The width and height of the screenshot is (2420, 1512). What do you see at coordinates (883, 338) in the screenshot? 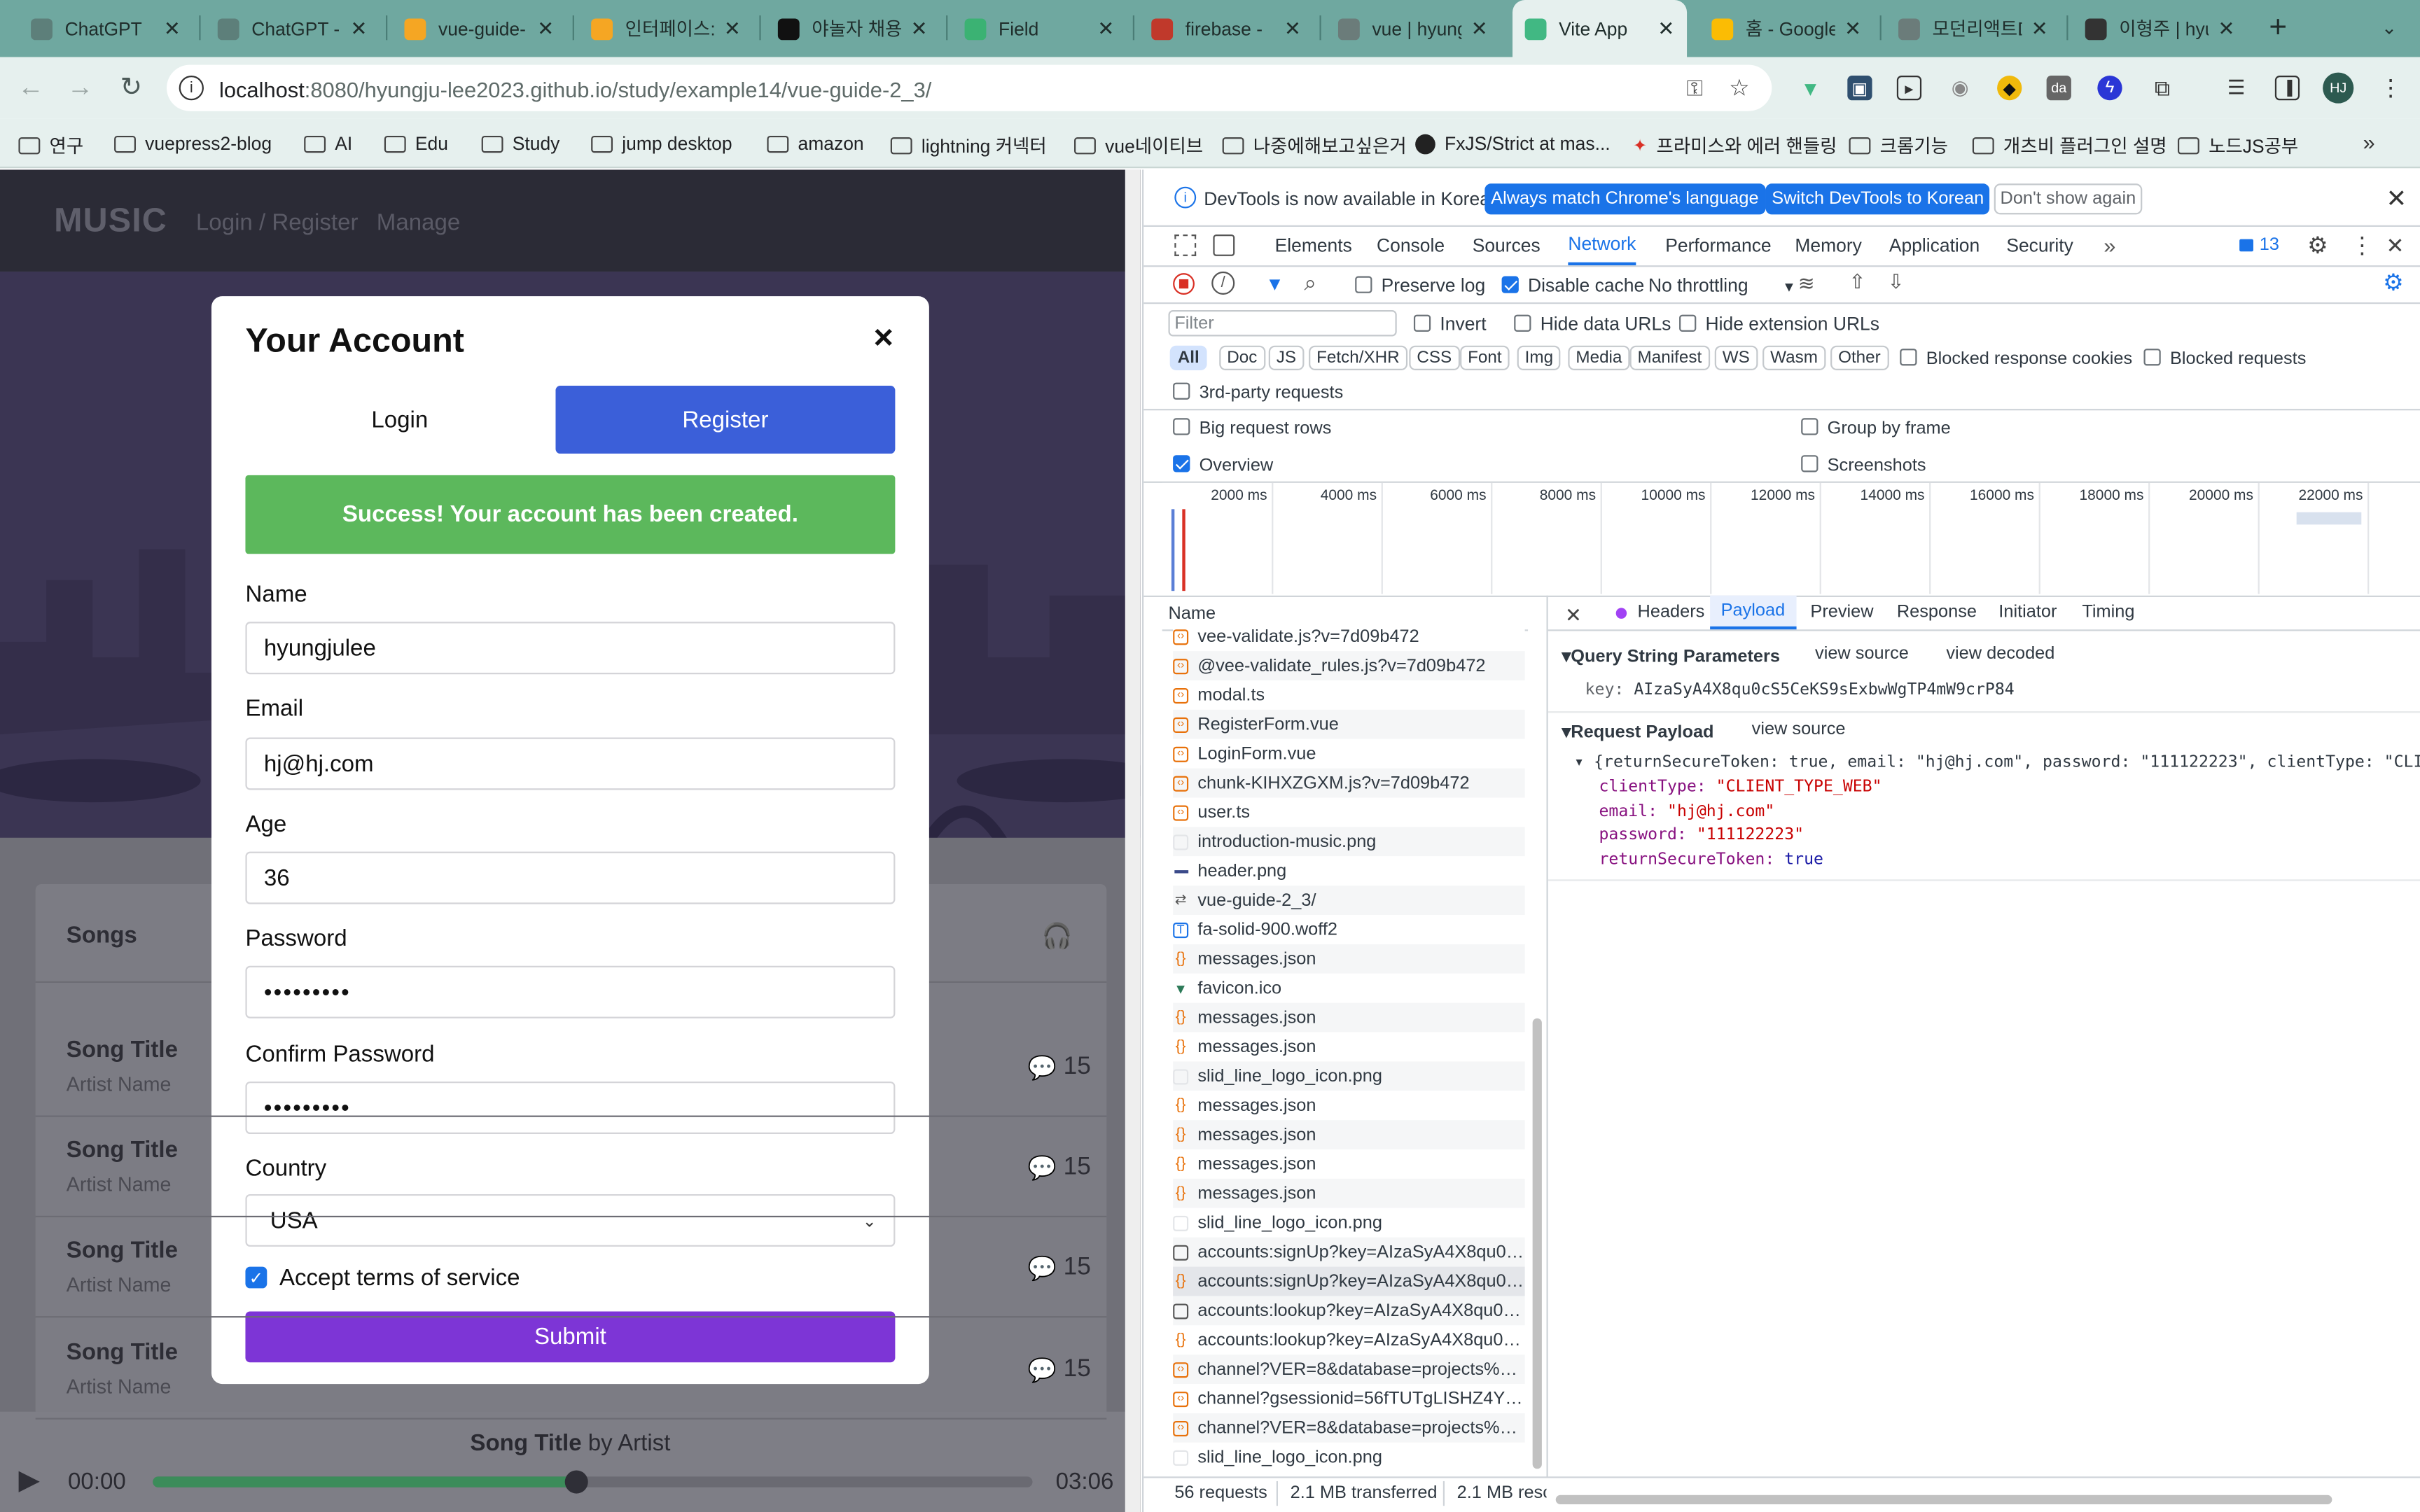
I see `close-icon: ×` at bounding box center [883, 338].